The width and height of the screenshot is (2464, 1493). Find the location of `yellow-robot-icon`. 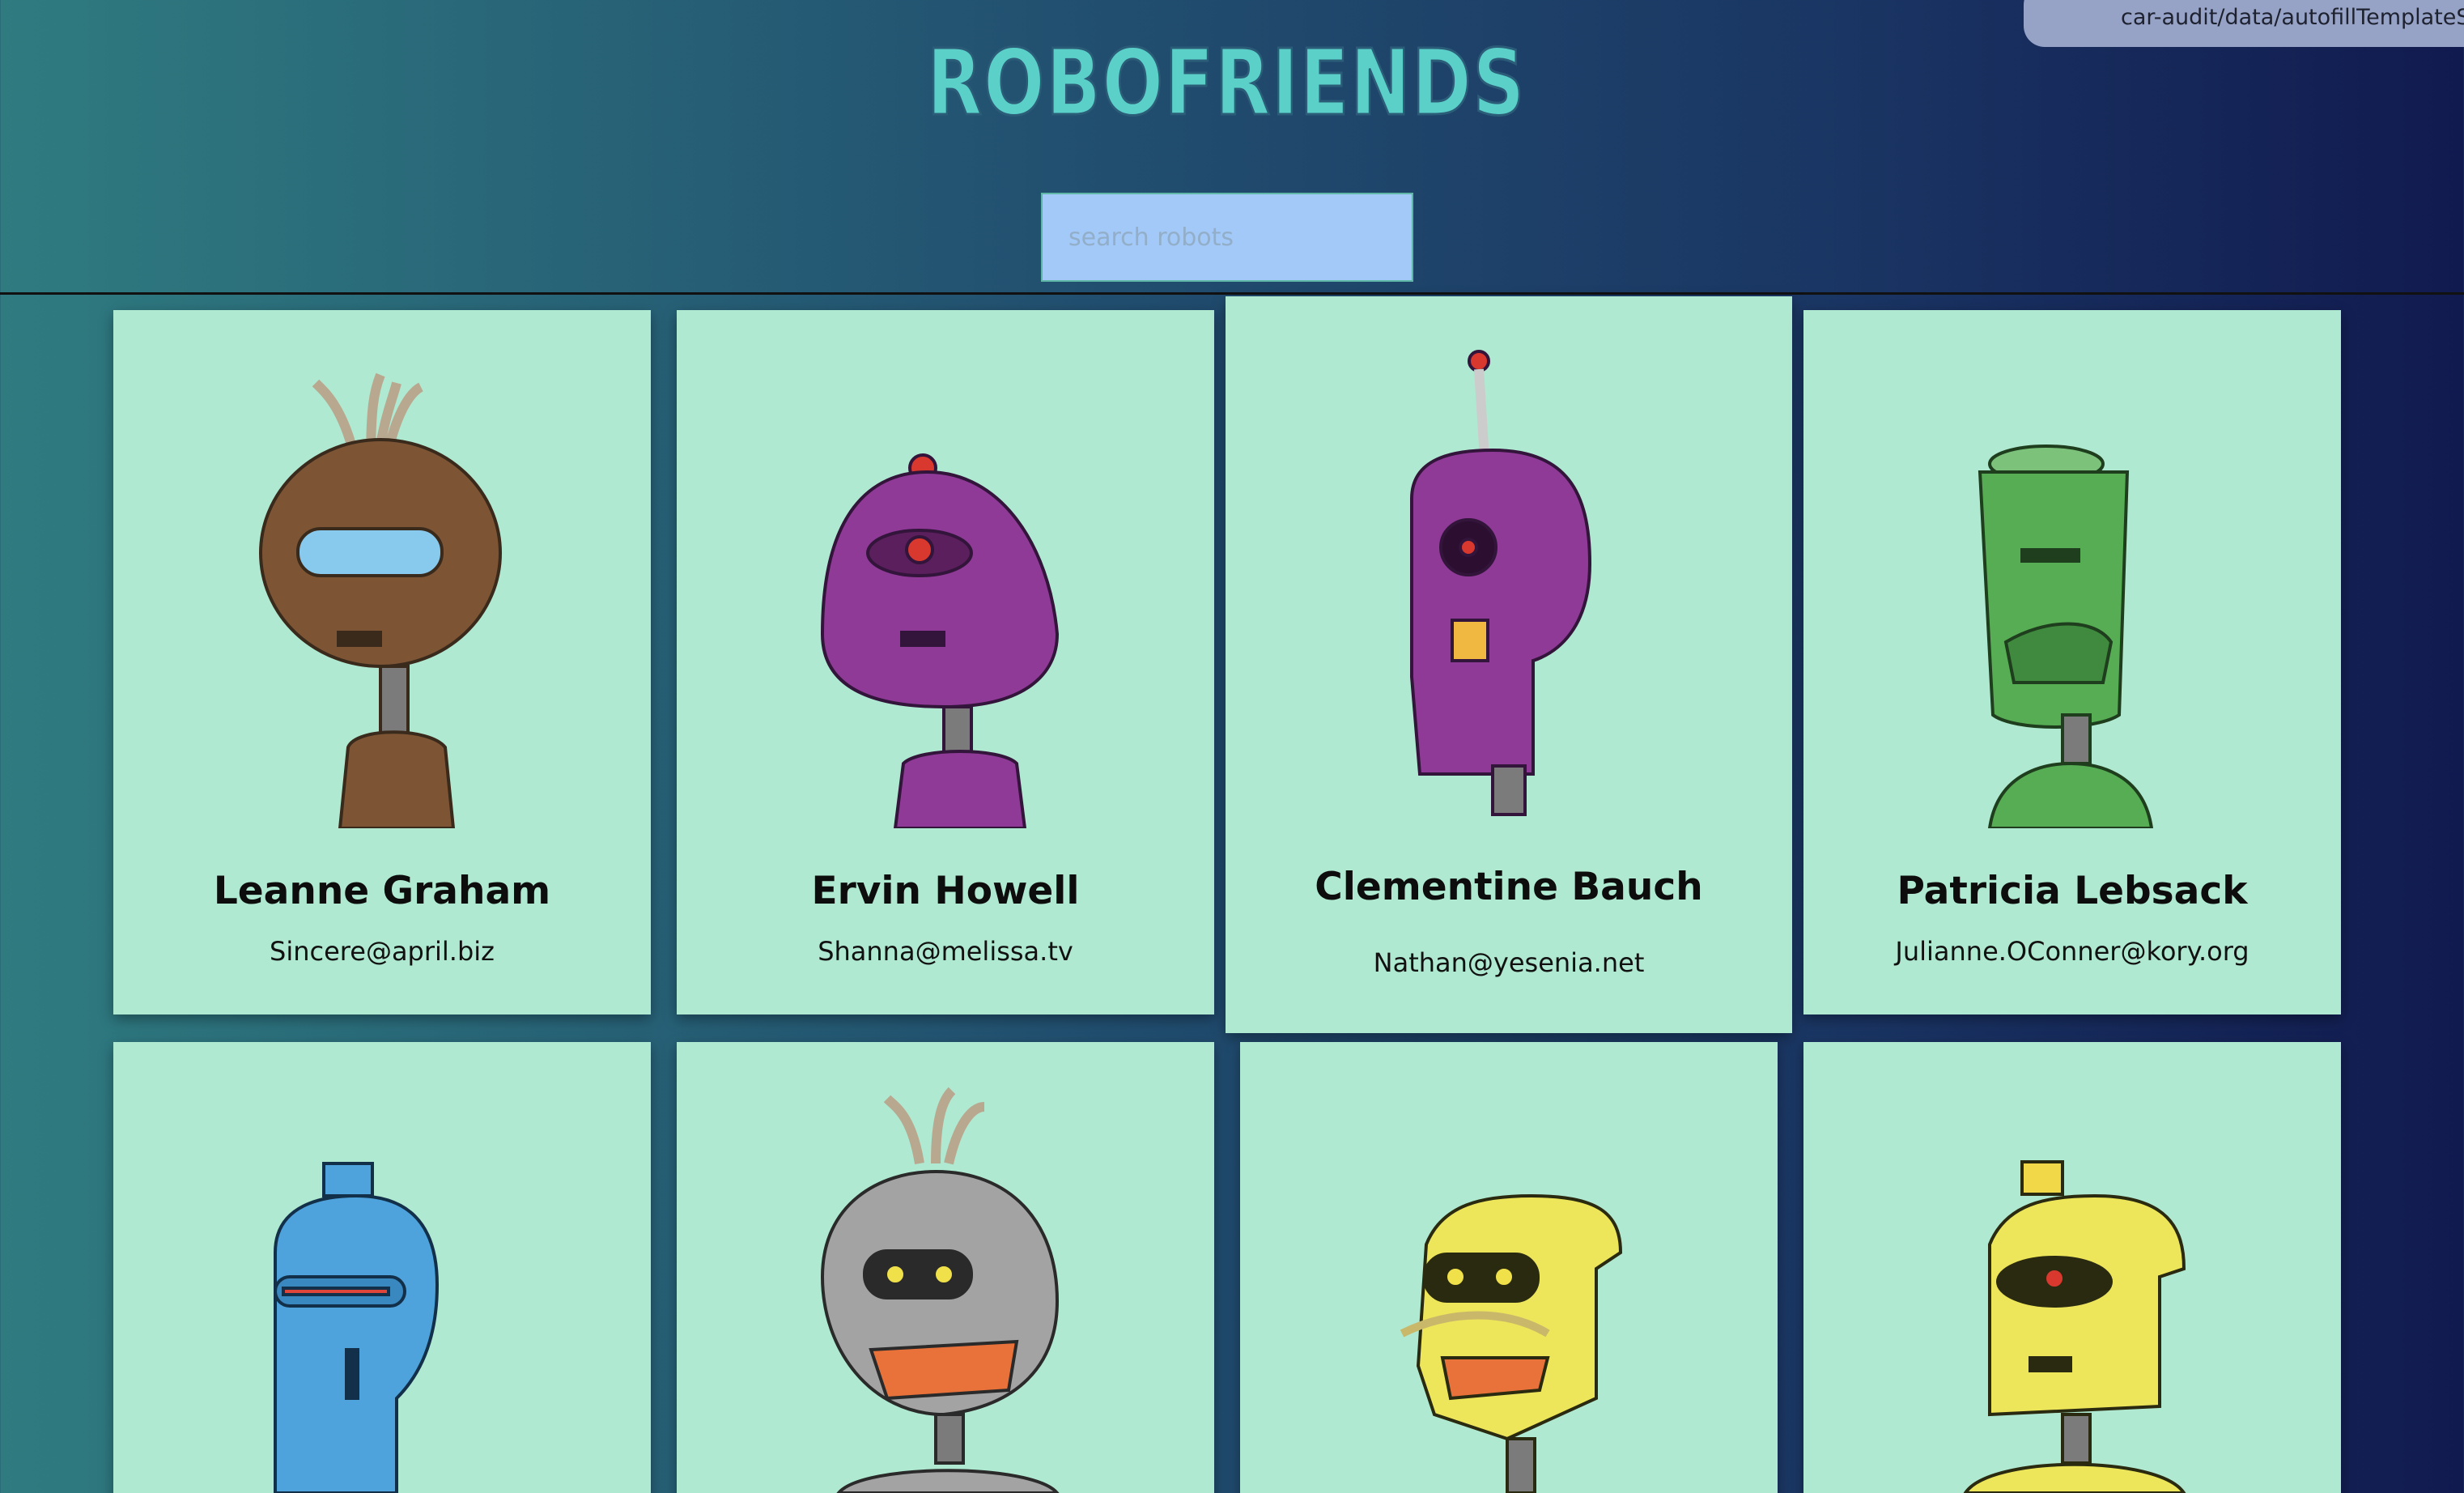

yellow-robot-icon is located at coordinates (2074, 1327).